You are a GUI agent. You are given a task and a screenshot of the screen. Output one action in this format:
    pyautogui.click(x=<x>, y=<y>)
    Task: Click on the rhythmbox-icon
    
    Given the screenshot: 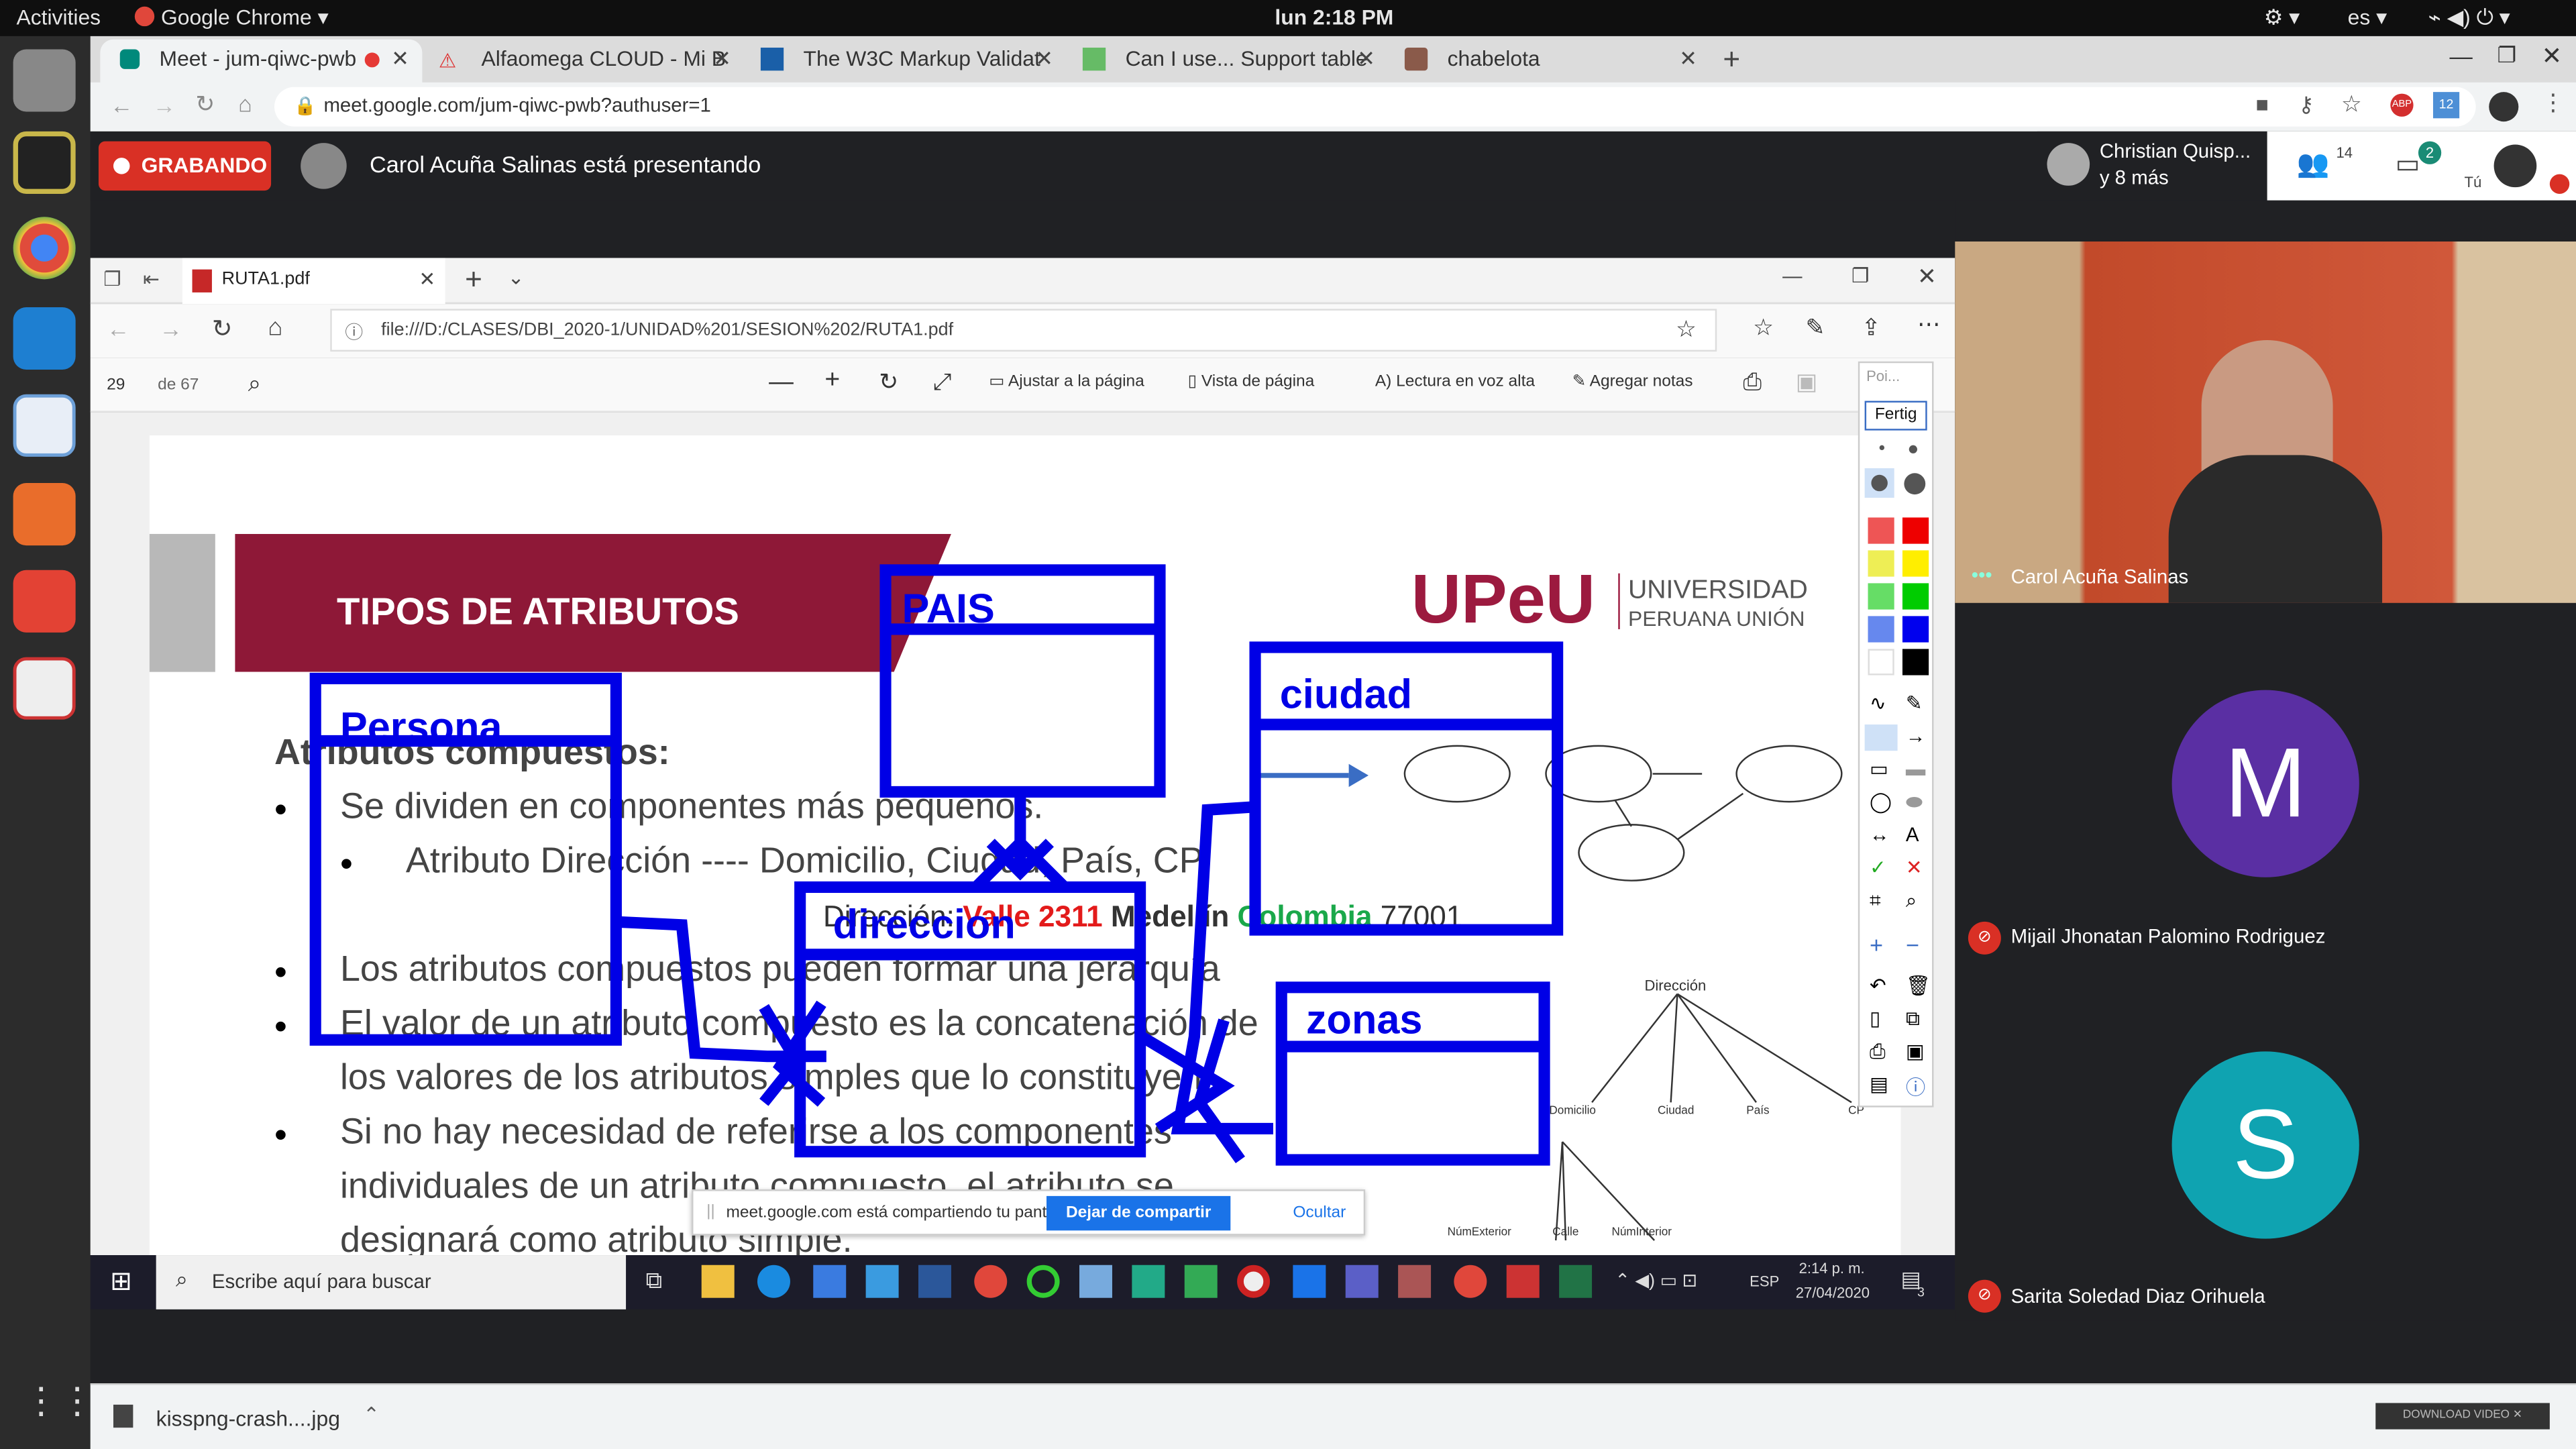 What is the action you would take?
    pyautogui.click(x=44, y=162)
    